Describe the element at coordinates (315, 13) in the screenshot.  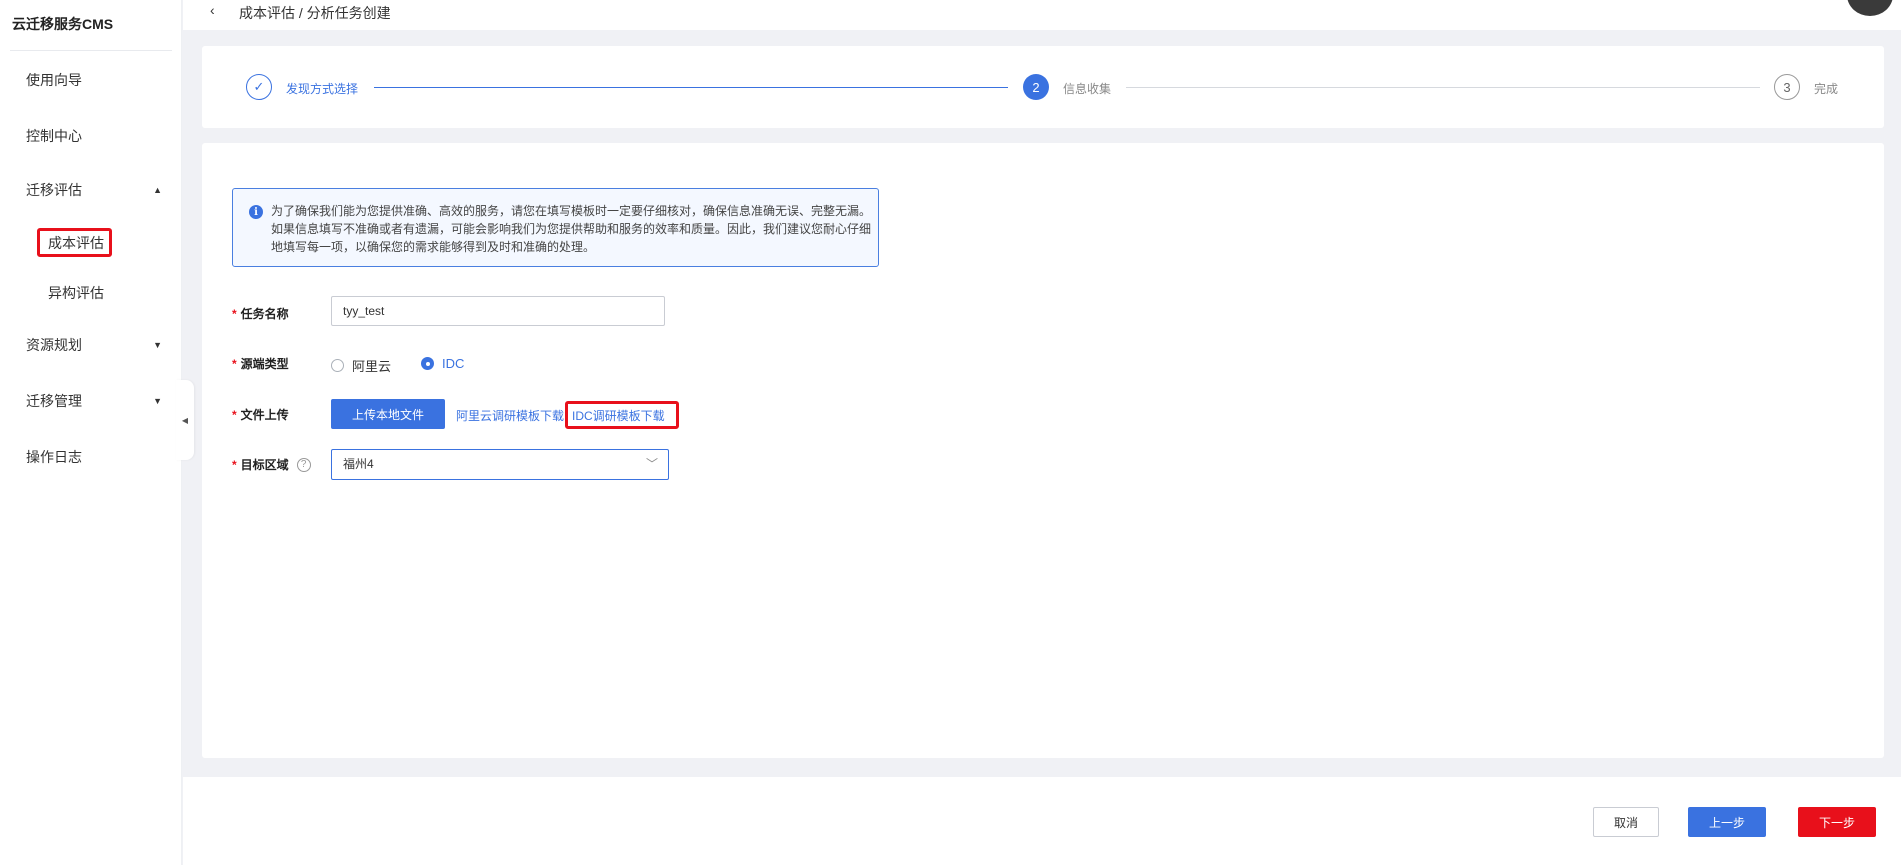
I see `breadcrumb: 成本评估 / 分析任务创建` at that location.